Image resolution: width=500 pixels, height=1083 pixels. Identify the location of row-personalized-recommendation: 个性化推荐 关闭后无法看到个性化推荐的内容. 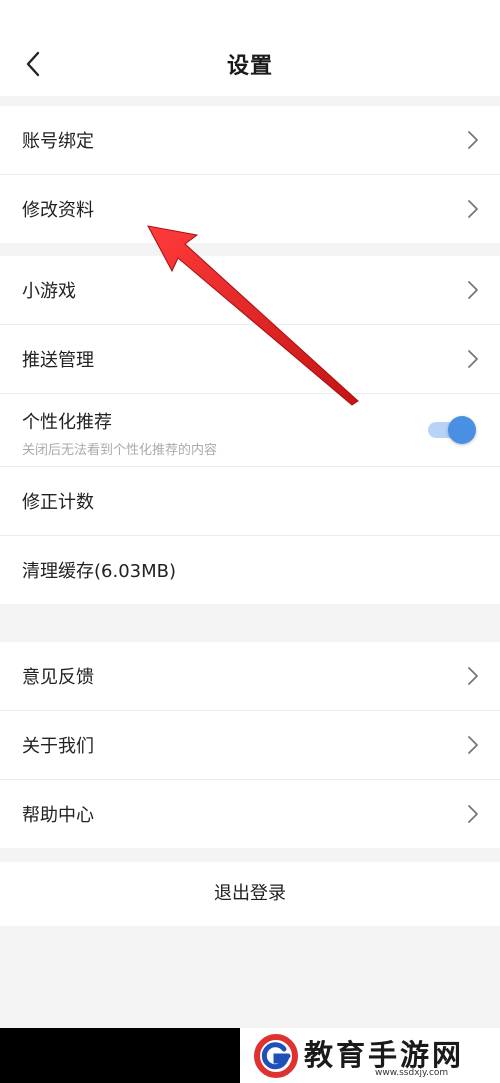
(250, 430).